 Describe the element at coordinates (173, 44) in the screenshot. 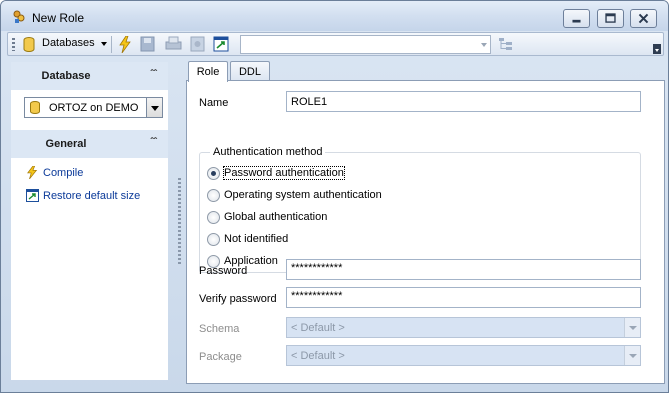

I see `print-icon` at that location.